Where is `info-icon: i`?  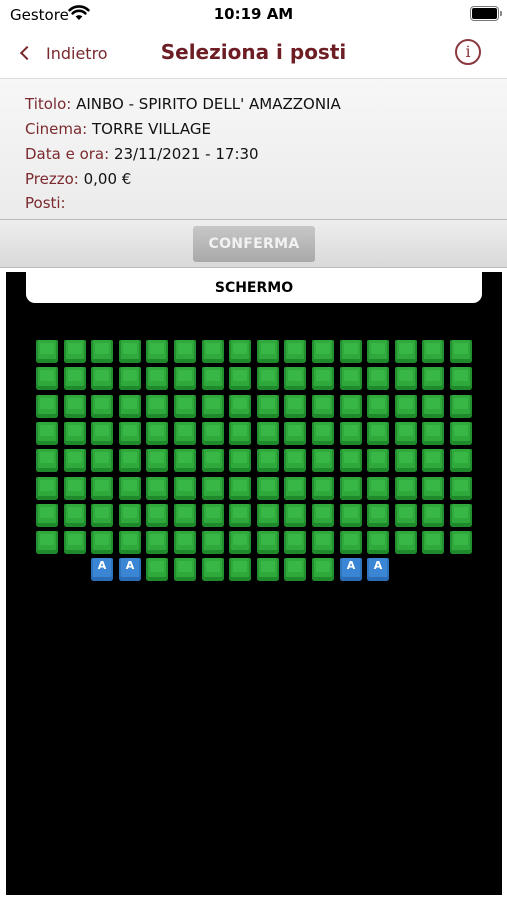
info-icon: i is located at coordinates (468, 52).